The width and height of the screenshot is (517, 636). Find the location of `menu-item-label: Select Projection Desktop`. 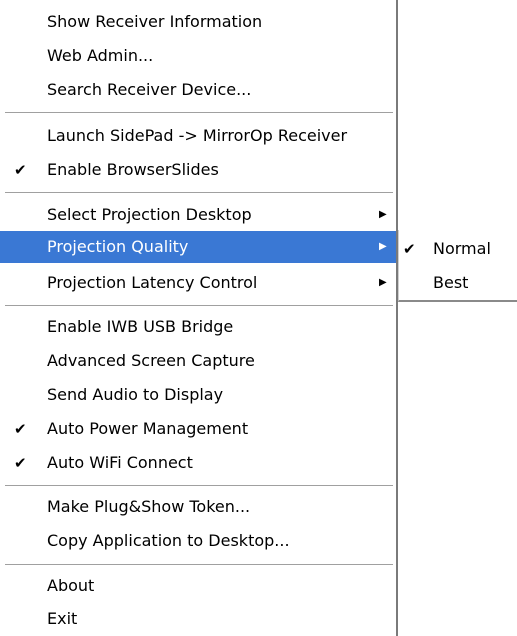

menu-item-label: Select Projection Desktop is located at coordinates (149, 214).